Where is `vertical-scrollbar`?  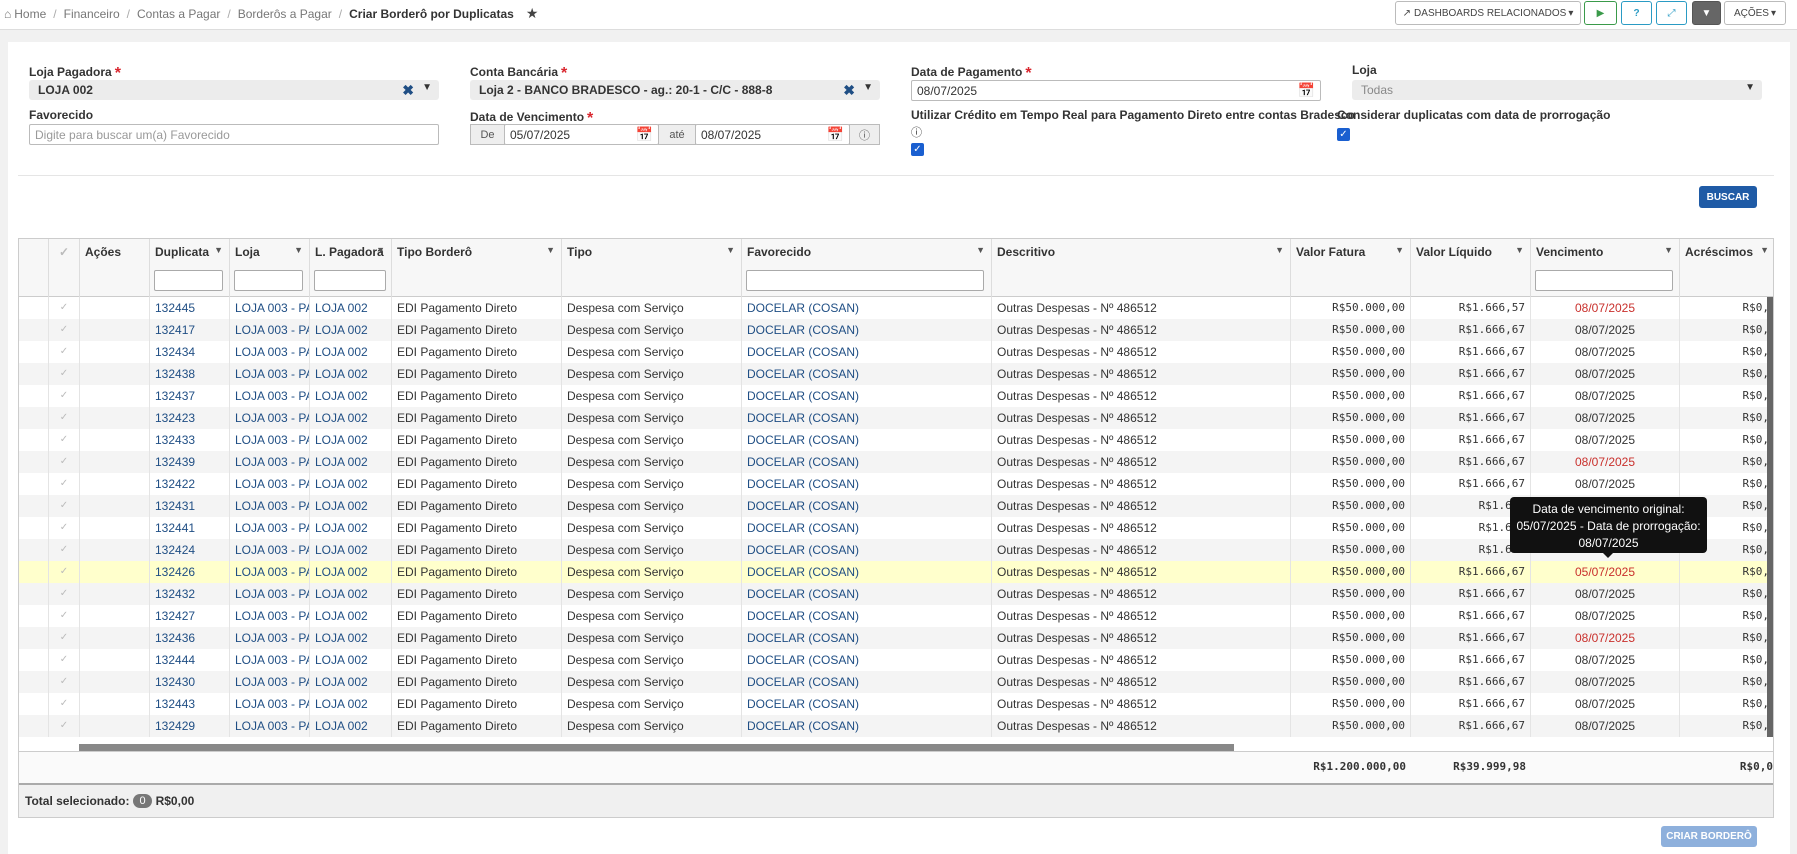 vertical-scrollbar is located at coordinates (1770, 517).